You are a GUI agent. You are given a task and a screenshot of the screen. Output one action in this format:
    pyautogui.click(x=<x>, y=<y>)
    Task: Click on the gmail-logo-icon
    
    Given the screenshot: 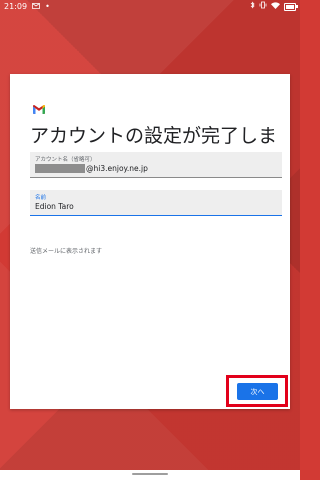 What is the action you would take?
    pyautogui.click(x=39, y=109)
    